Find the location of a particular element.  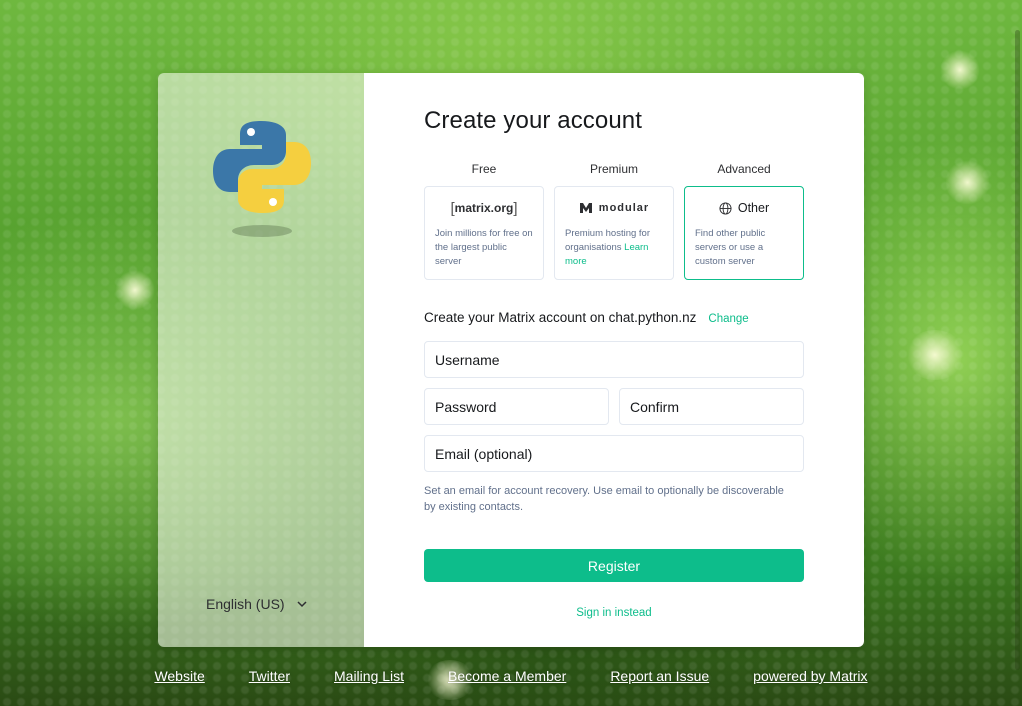

register-button: Register is located at coordinates (614, 565).